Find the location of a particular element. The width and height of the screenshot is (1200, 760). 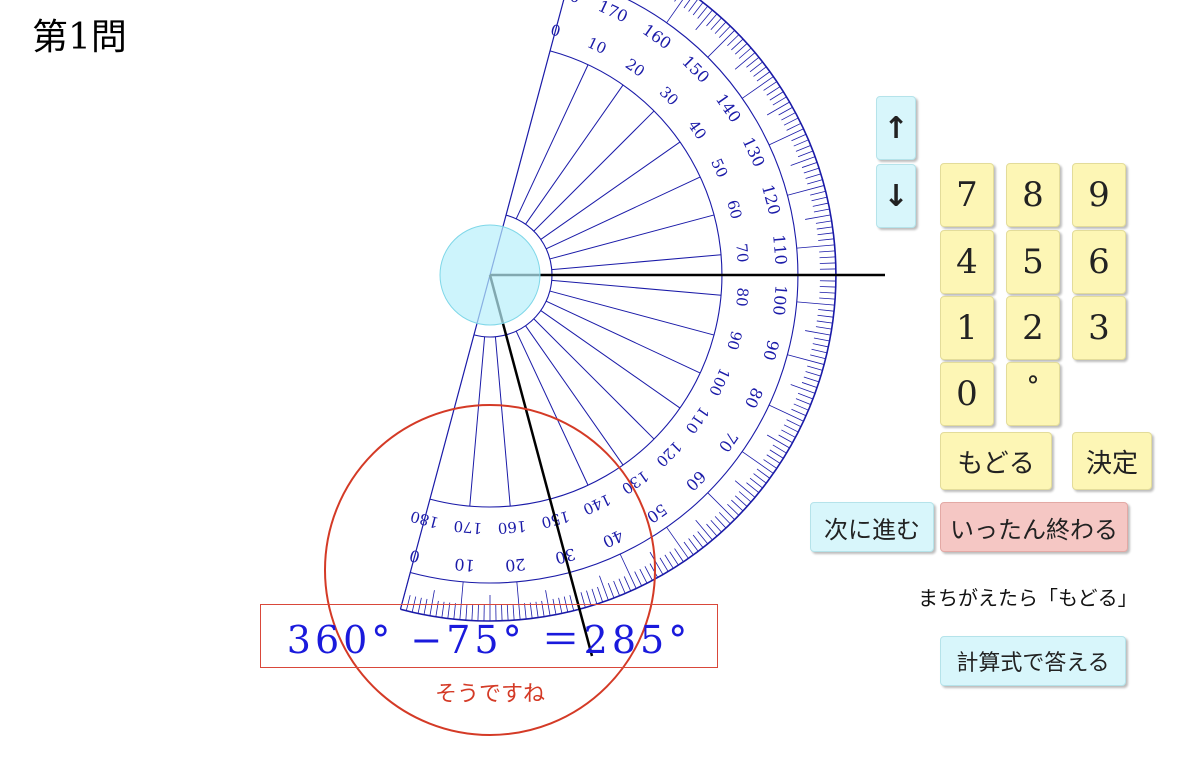

next-button: 次に進む is located at coordinates (872, 527).